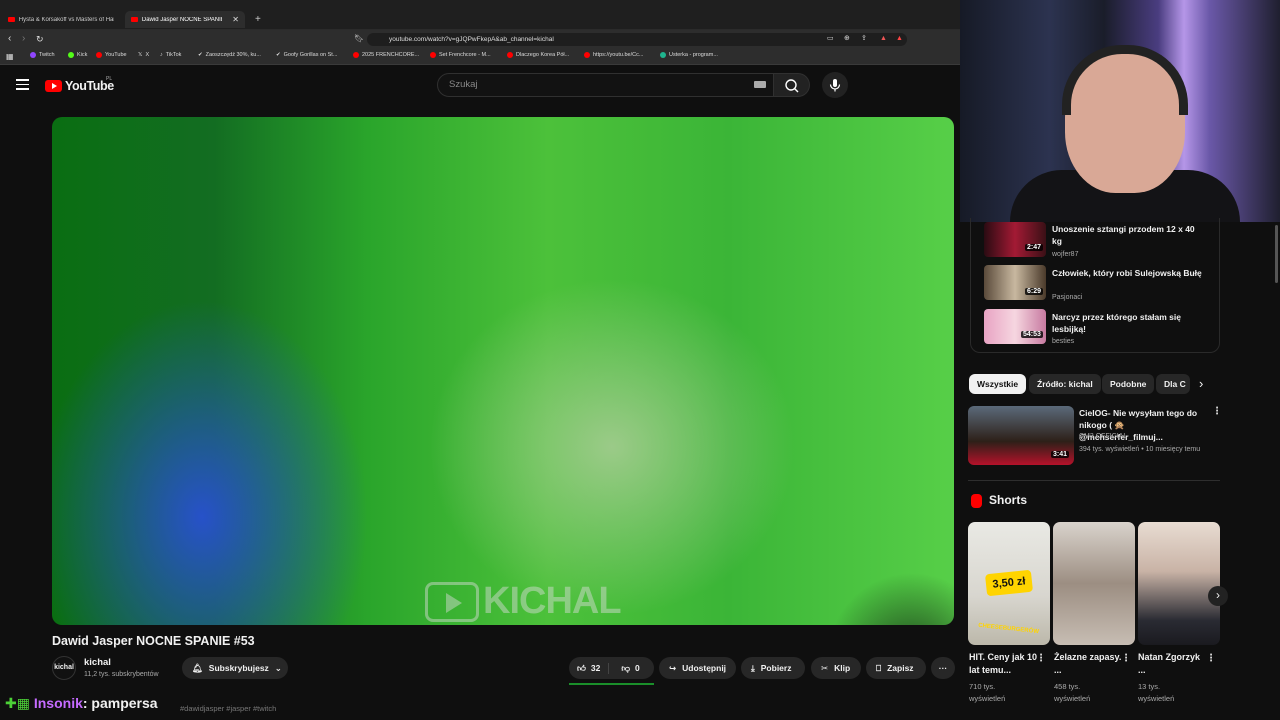 The height and width of the screenshot is (720, 1280). What do you see at coordinates (120, 703) in the screenshot?
I see `chat-message: : pampersa` at bounding box center [120, 703].